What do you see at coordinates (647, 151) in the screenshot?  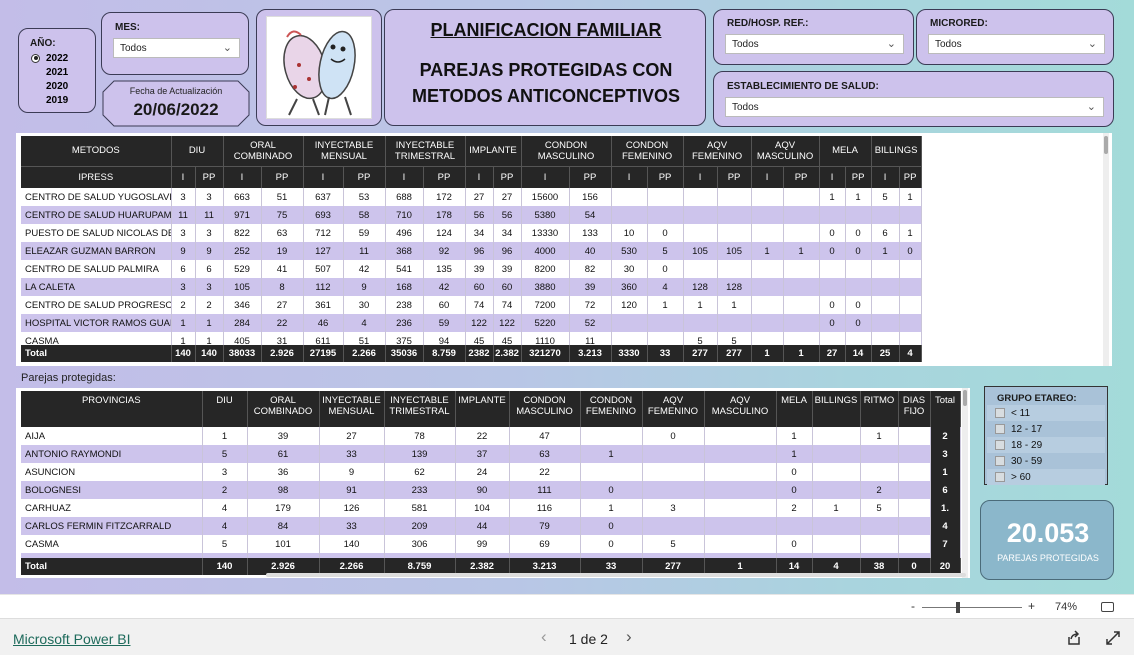 I see `col-header-group: CONDON FEMENINO` at bounding box center [647, 151].